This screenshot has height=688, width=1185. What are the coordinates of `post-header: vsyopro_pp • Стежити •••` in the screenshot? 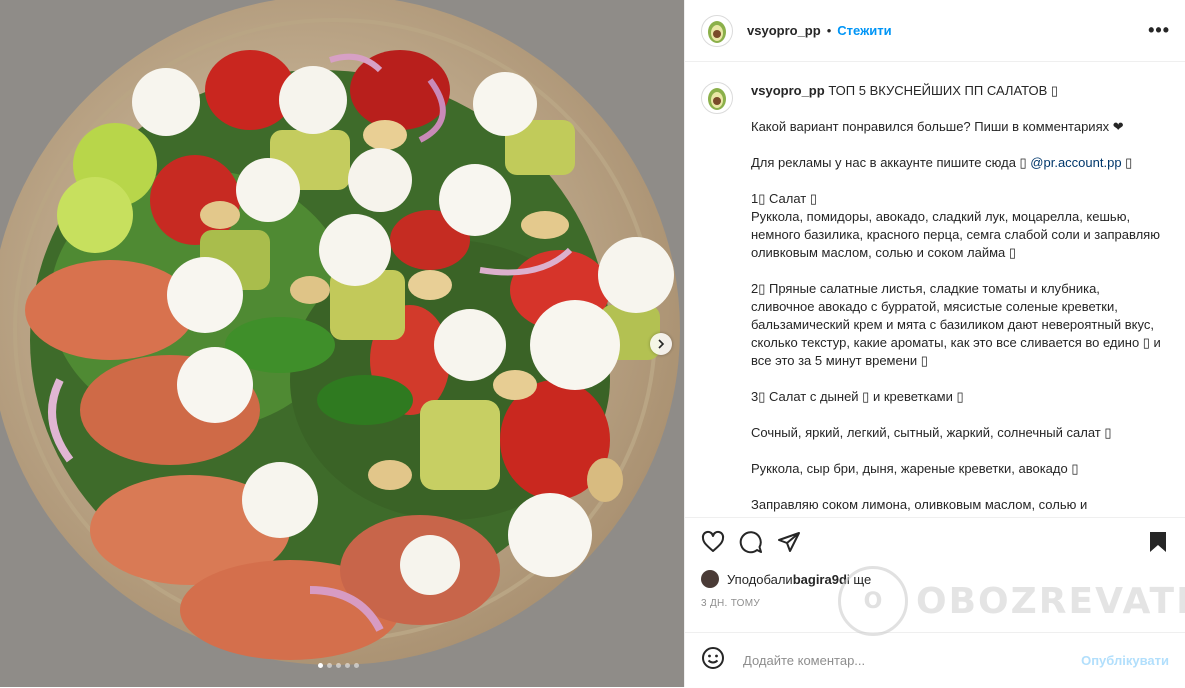 It's located at (935, 31).